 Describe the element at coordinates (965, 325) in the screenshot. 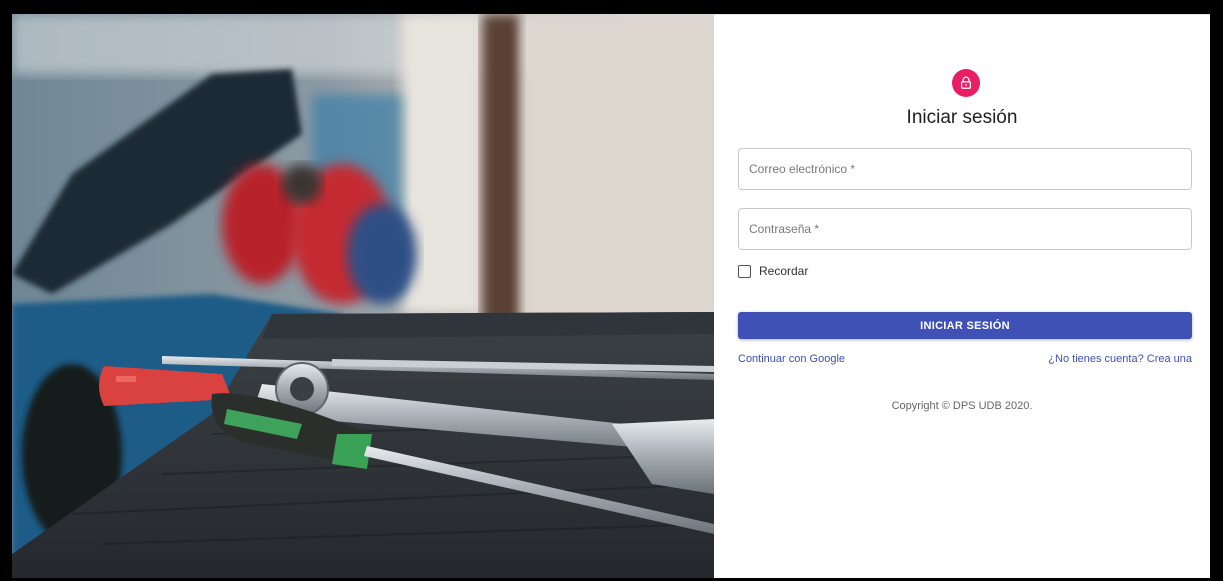

I see `login-button: INICIAR SESIÓN` at that location.